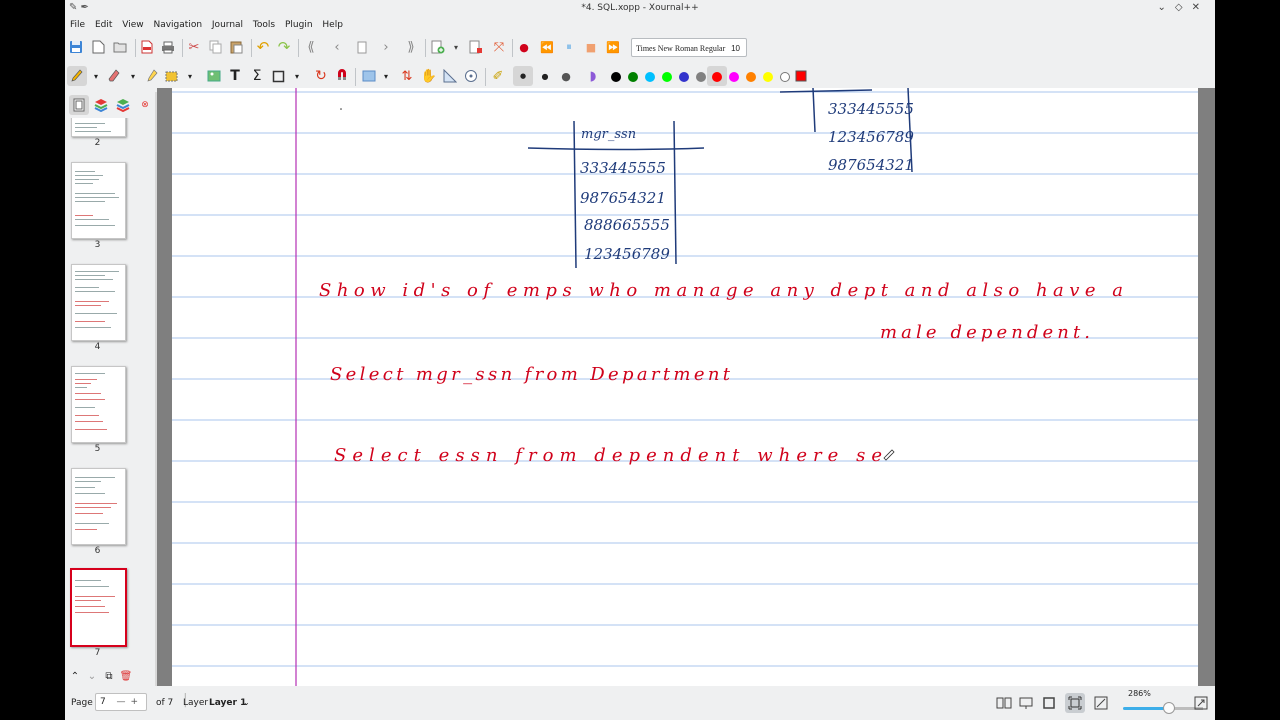 Image resolution: width=1280 pixels, height=720 pixels. What do you see at coordinates (768, 77) in the screenshot?
I see `color-yellow-icon` at bounding box center [768, 77].